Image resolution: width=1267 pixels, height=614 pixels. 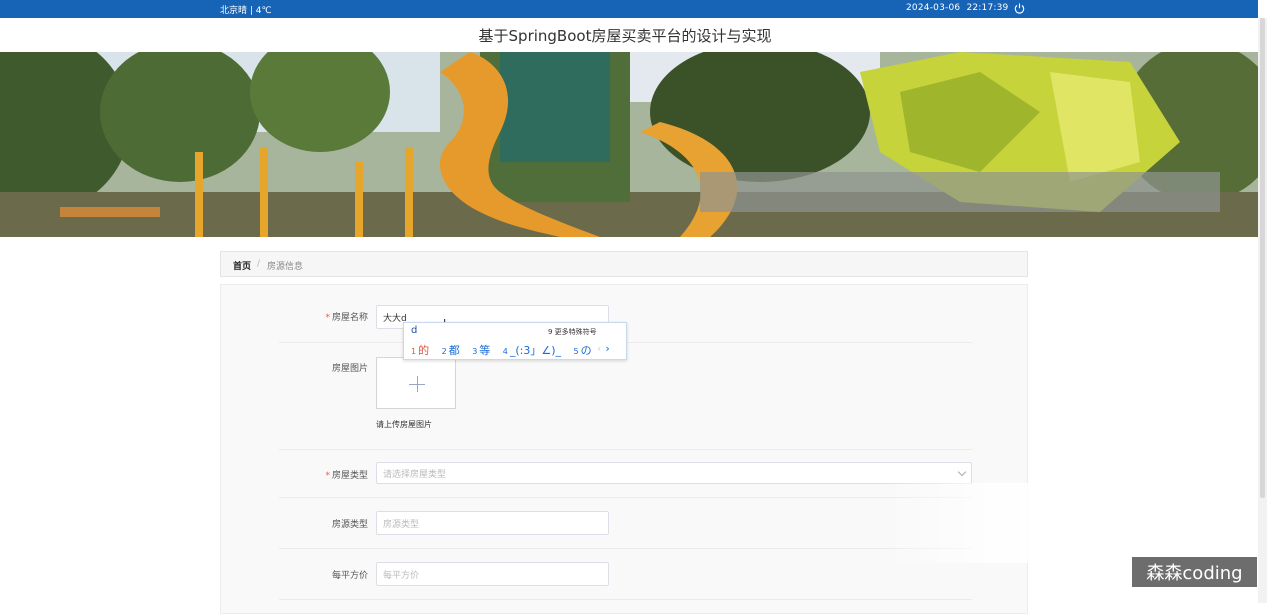 I want to click on breadcrumb-home-link: 首页, so click(x=242, y=265).